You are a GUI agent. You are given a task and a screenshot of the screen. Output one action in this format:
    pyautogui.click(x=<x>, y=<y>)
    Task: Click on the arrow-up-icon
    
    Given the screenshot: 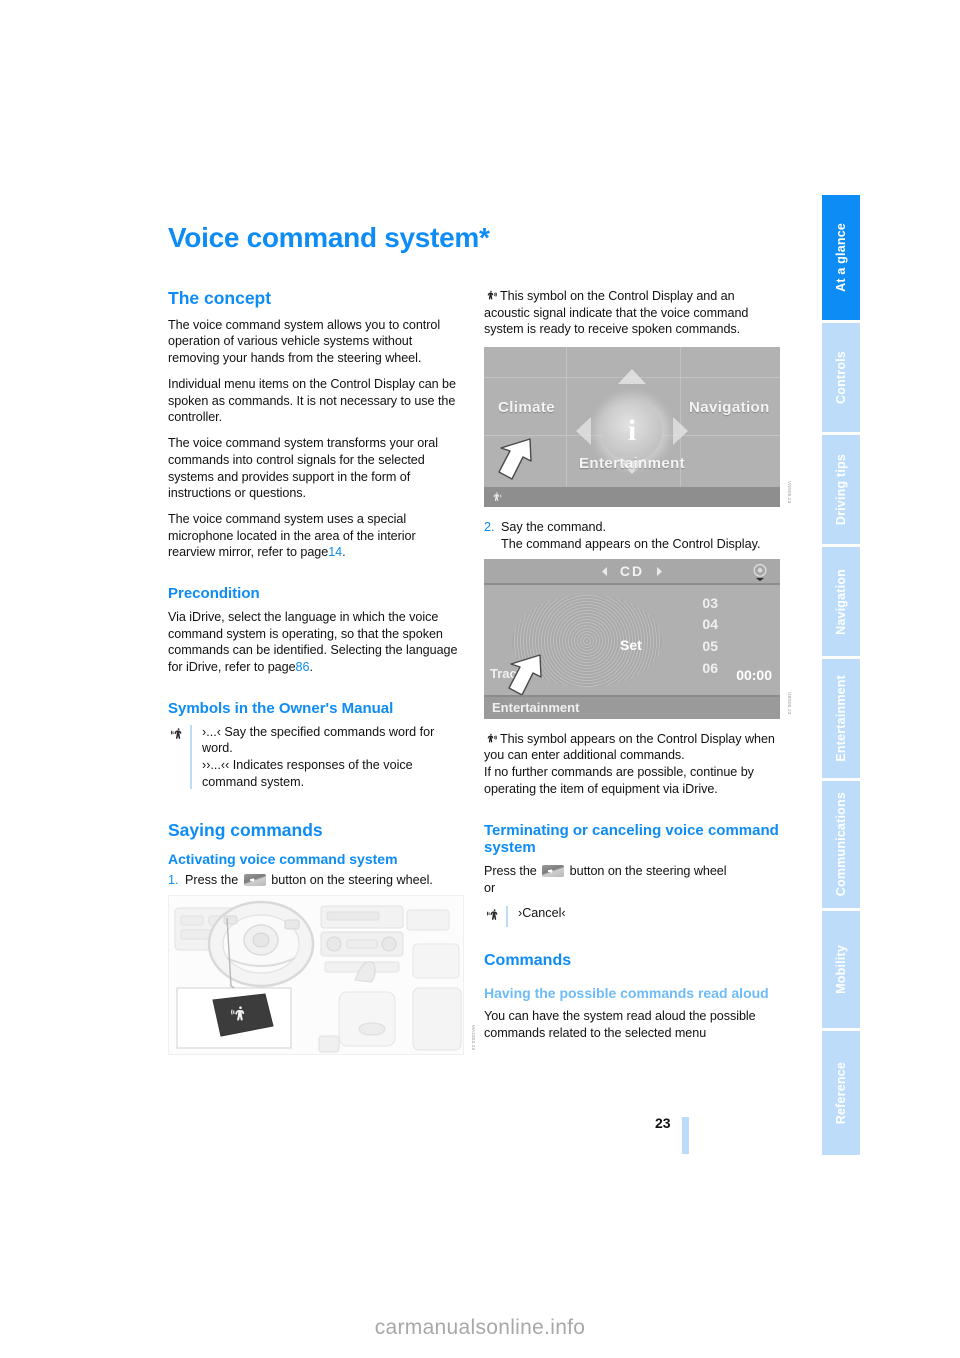 What is the action you would take?
    pyautogui.click(x=632, y=377)
    